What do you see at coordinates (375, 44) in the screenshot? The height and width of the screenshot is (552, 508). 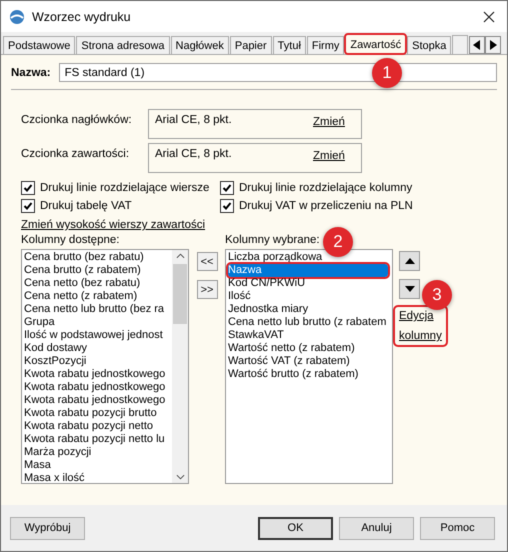 I see `tab: Zawartość` at bounding box center [375, 44].